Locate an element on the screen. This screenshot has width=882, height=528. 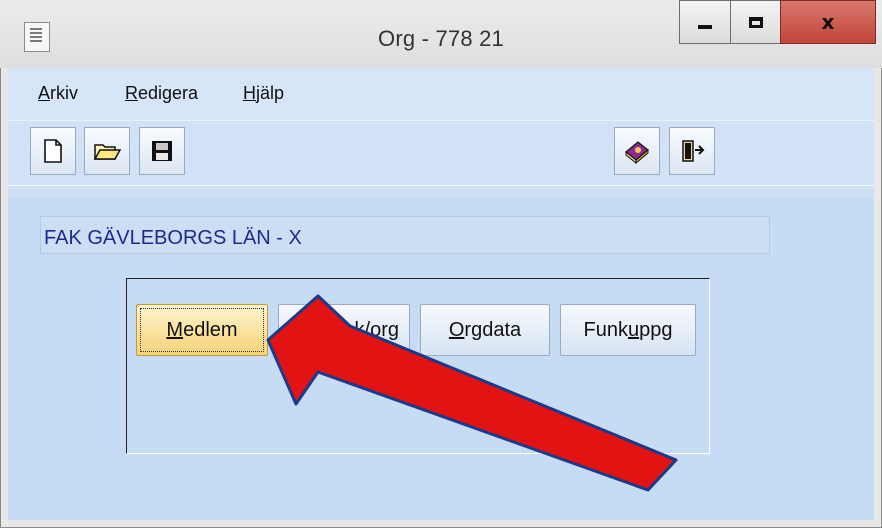
help-book-icon is located at coordinates (637, 152).